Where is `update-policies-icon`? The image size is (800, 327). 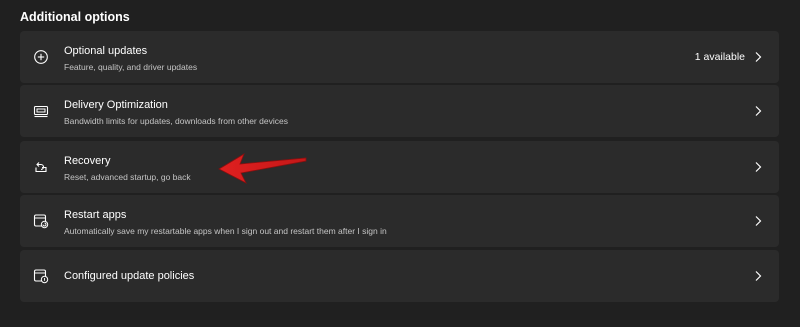 update-policies-icon is located at coordinates (41, 276).